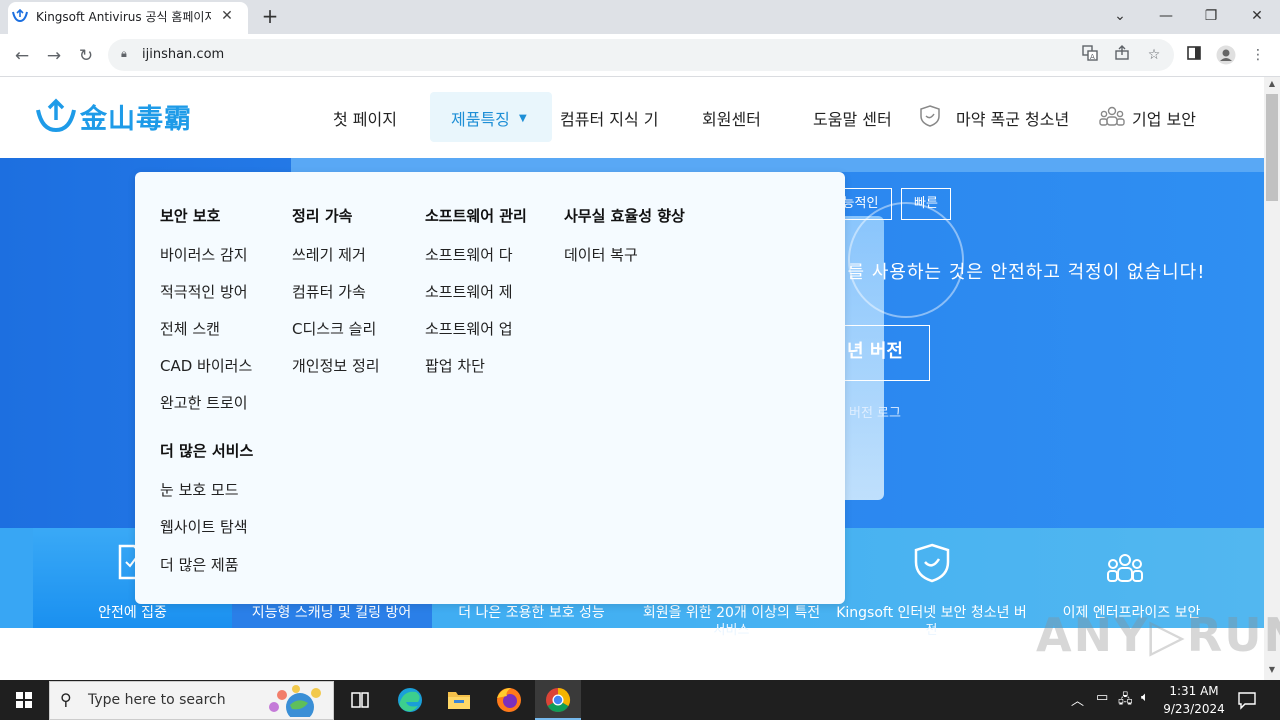 The height and width of the screenshot is (724, 1280). What do you see at coordinates (20, 15) in the screenshot?
I see `kingsoft-favicon-icon` at bounding box center [20, 15].